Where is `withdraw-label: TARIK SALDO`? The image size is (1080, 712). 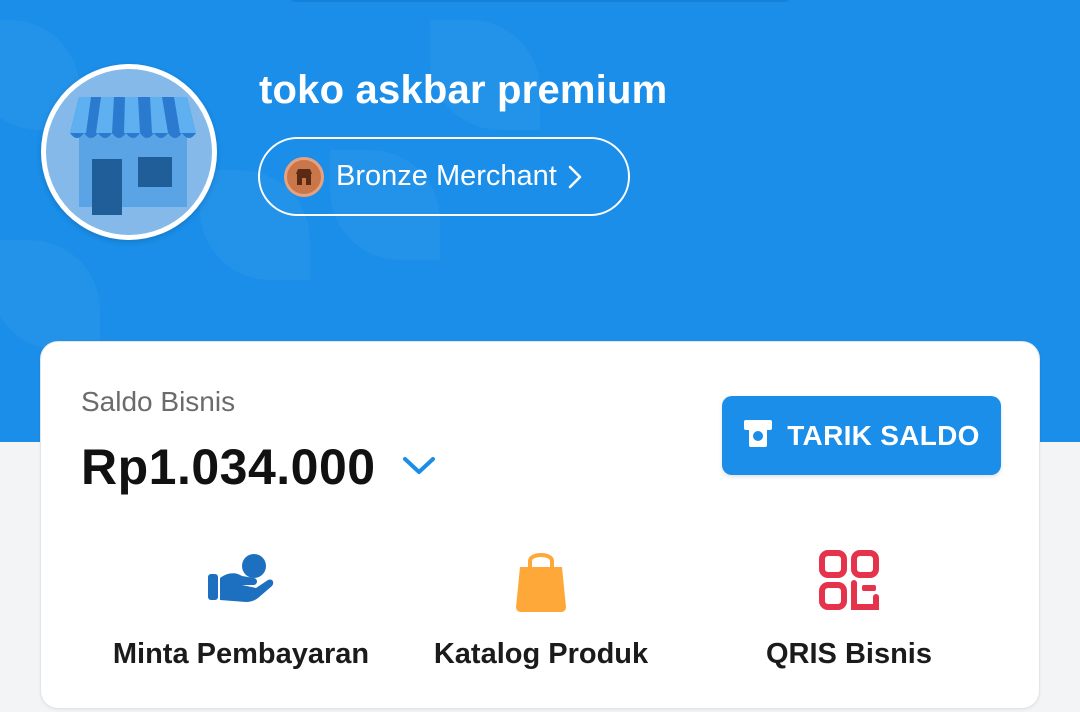
withdraw-label: TARIK SALDO is located at coordinates (883, 435).